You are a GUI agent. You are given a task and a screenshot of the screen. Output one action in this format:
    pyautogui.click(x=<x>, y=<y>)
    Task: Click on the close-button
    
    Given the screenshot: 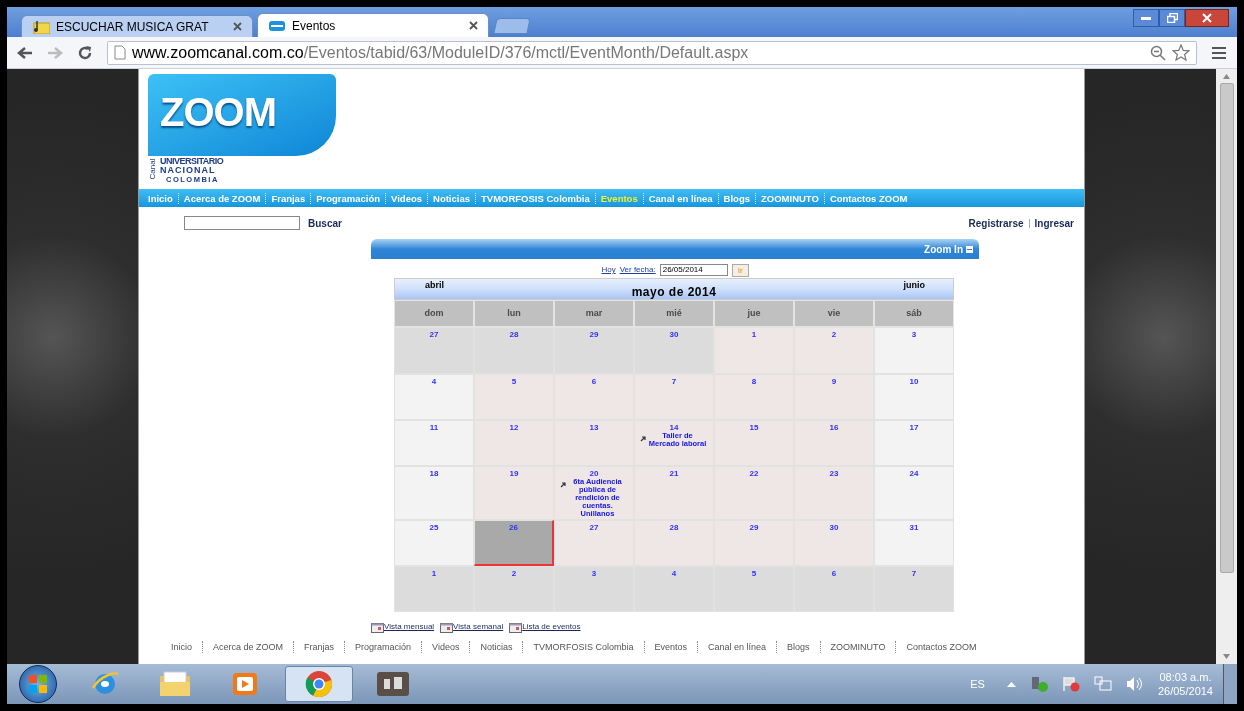 What is the action you would take?
    pyautogui.click(x=1207, y=18)
    